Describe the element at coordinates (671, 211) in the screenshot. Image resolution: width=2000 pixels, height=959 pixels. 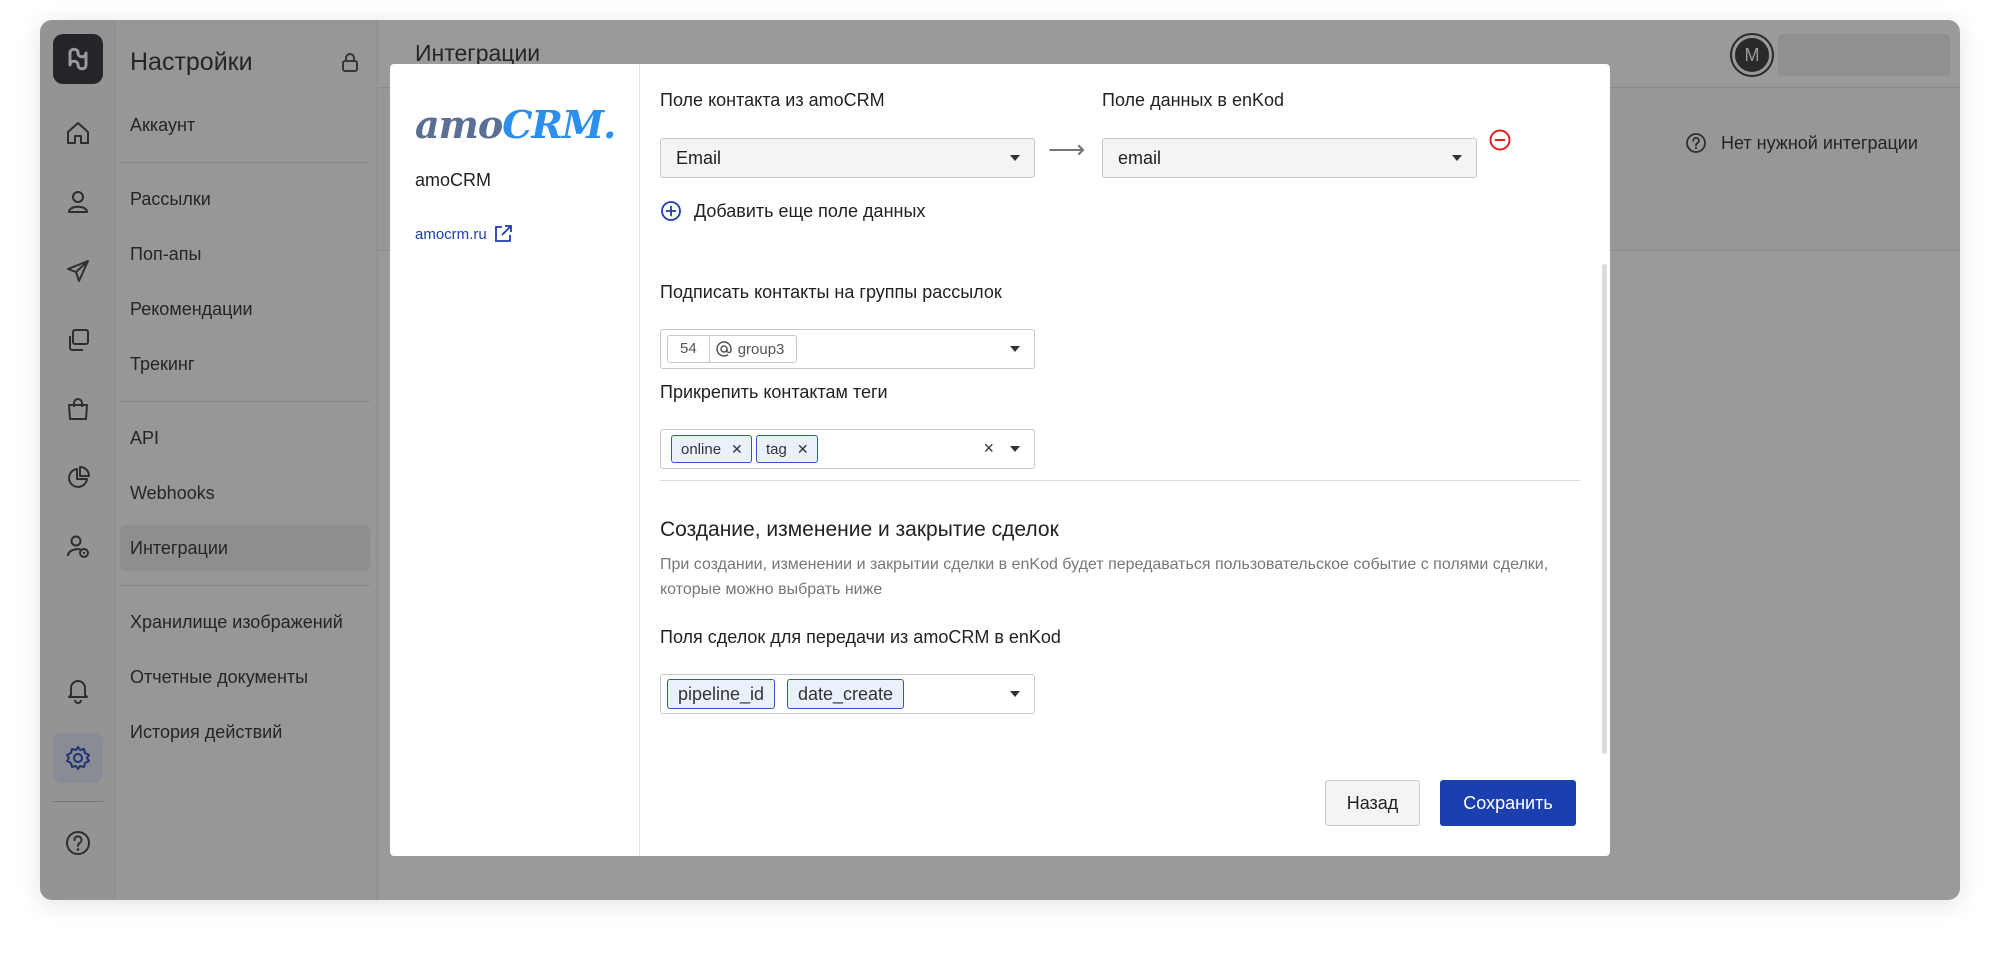
I see `plus-circle-icon` at that location.